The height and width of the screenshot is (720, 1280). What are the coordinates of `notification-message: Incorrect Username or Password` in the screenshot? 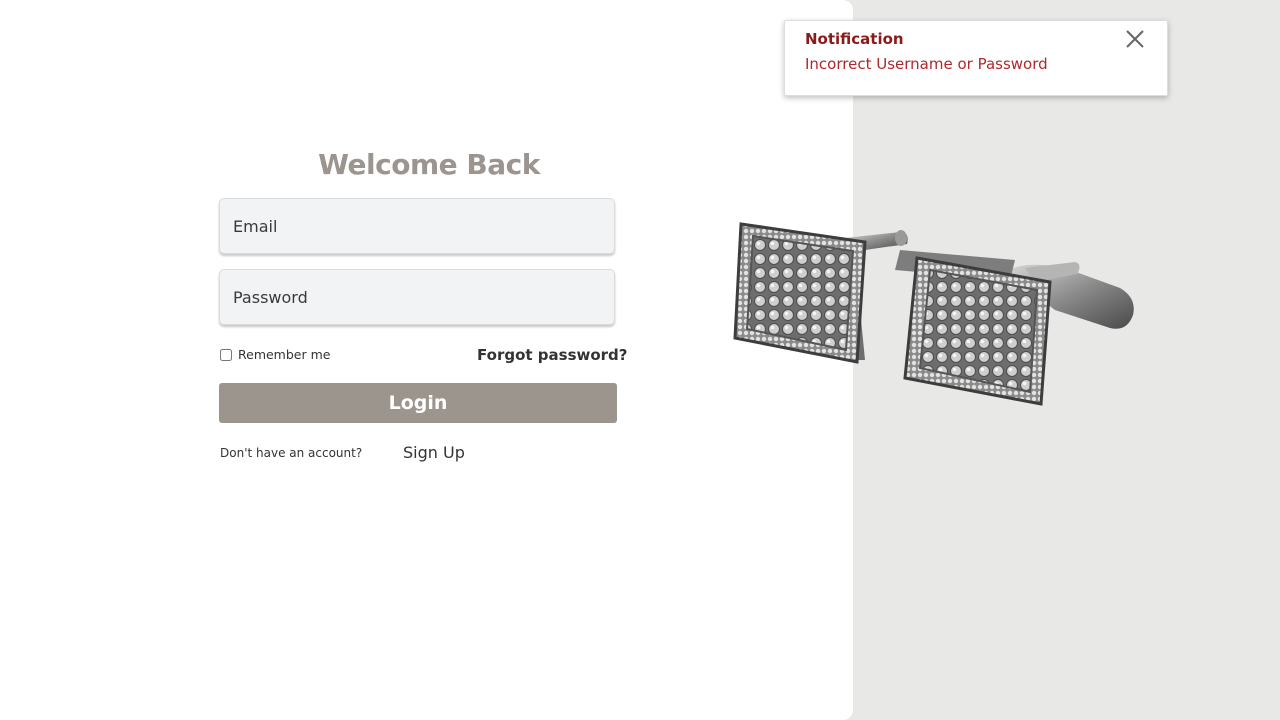 It's located at (926, 64).